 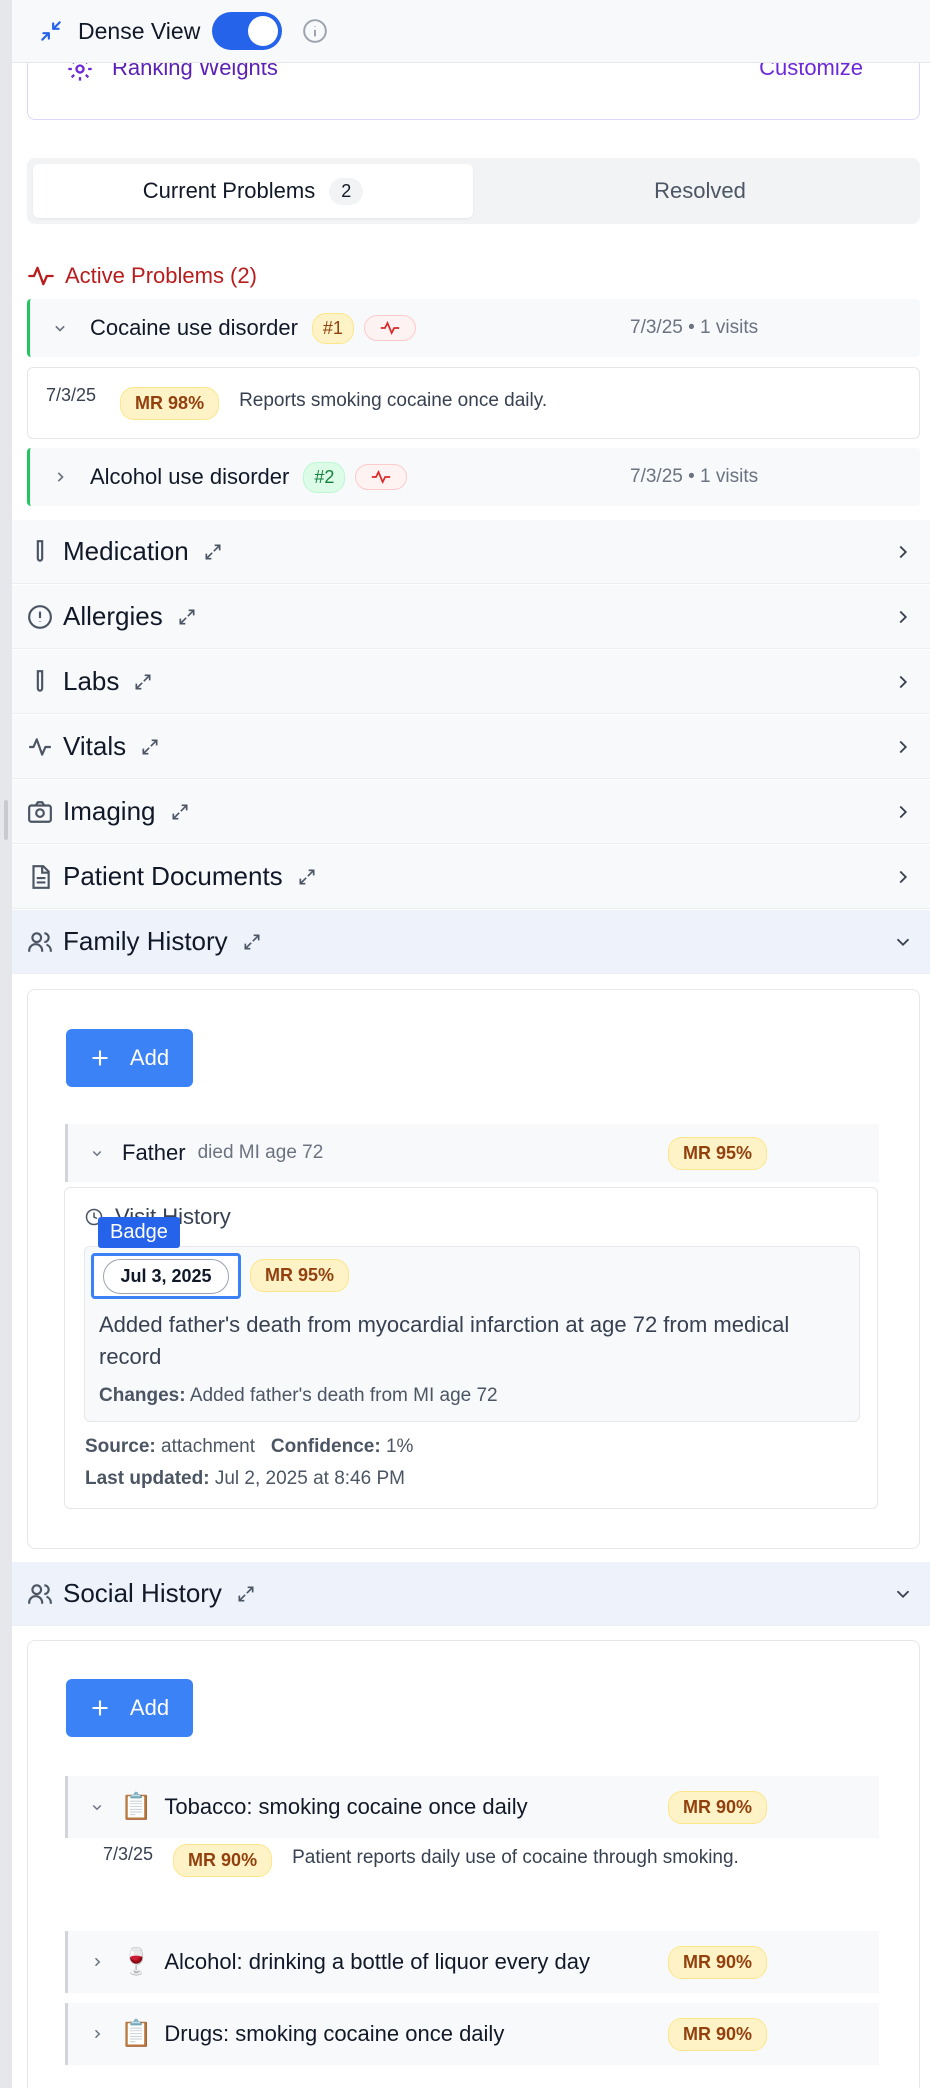 What do you see at coordinates (6, 1044) in the screenshot?
I see `left-resize-rail` at bounding box center [6, 1044].